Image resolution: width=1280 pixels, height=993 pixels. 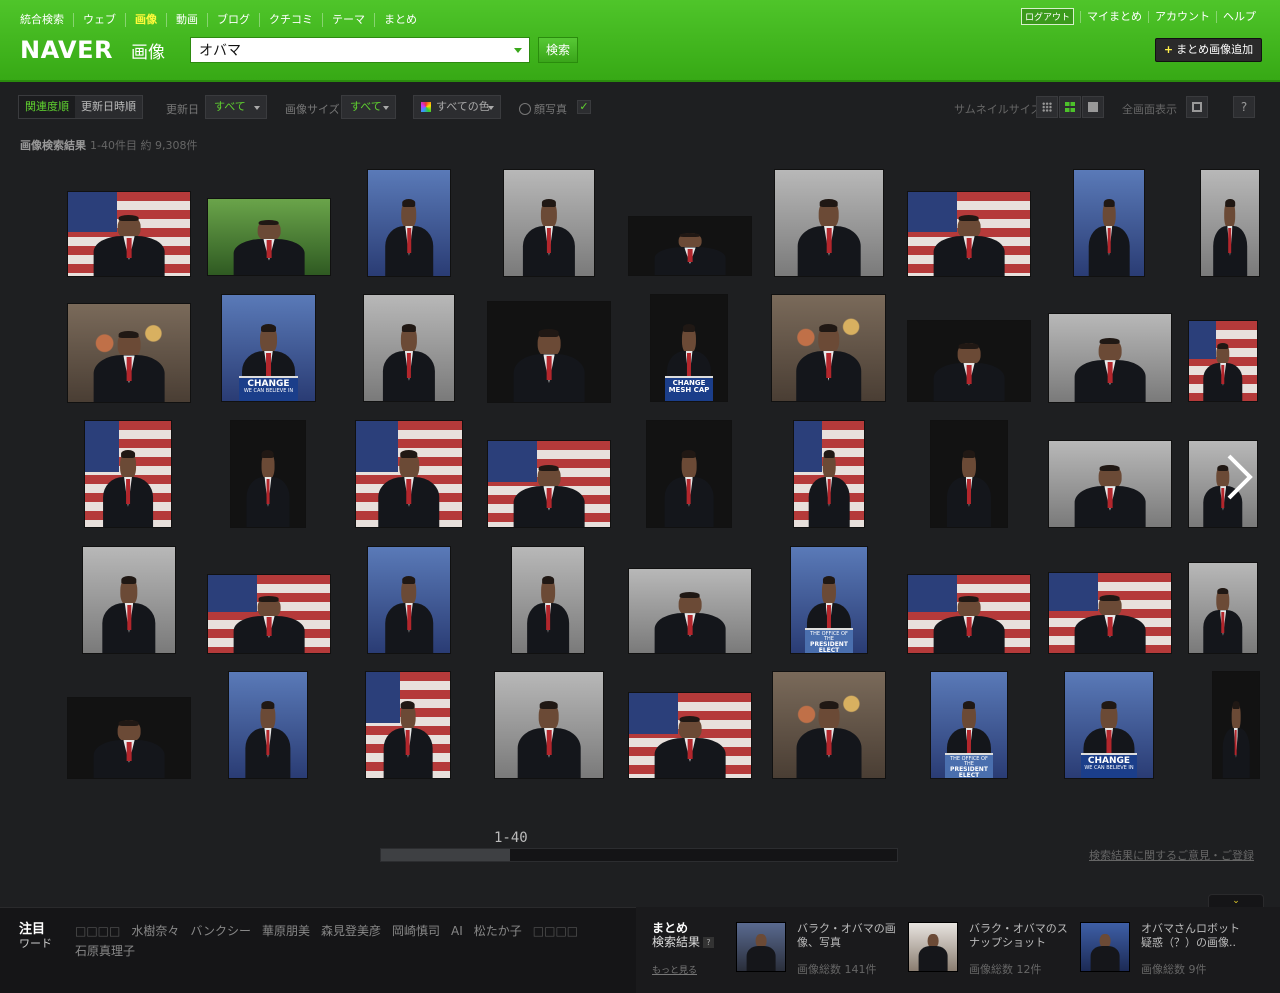 I want to click on nav-item-matome: まとめ, so click(x=400, y=20).